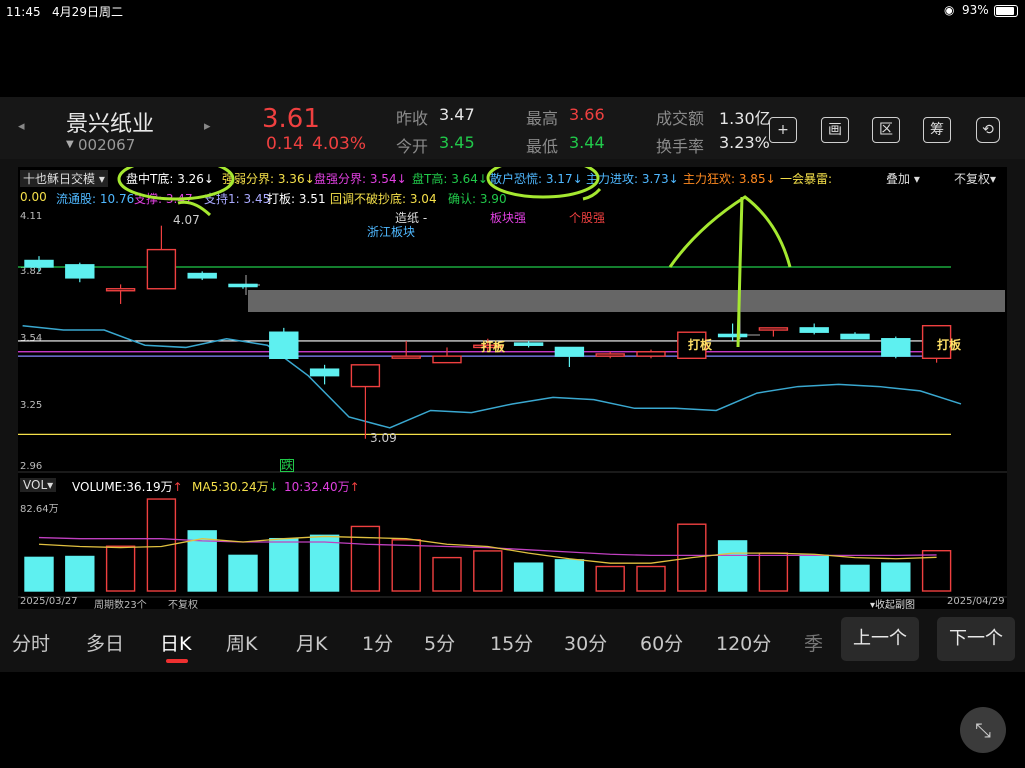 The width and height of the screenshot is (1025, 768). What do you see at coordinates (38, 485) in the screenshot?
I see `volume-selector: VOL▾` at bounding box center [38, 485].